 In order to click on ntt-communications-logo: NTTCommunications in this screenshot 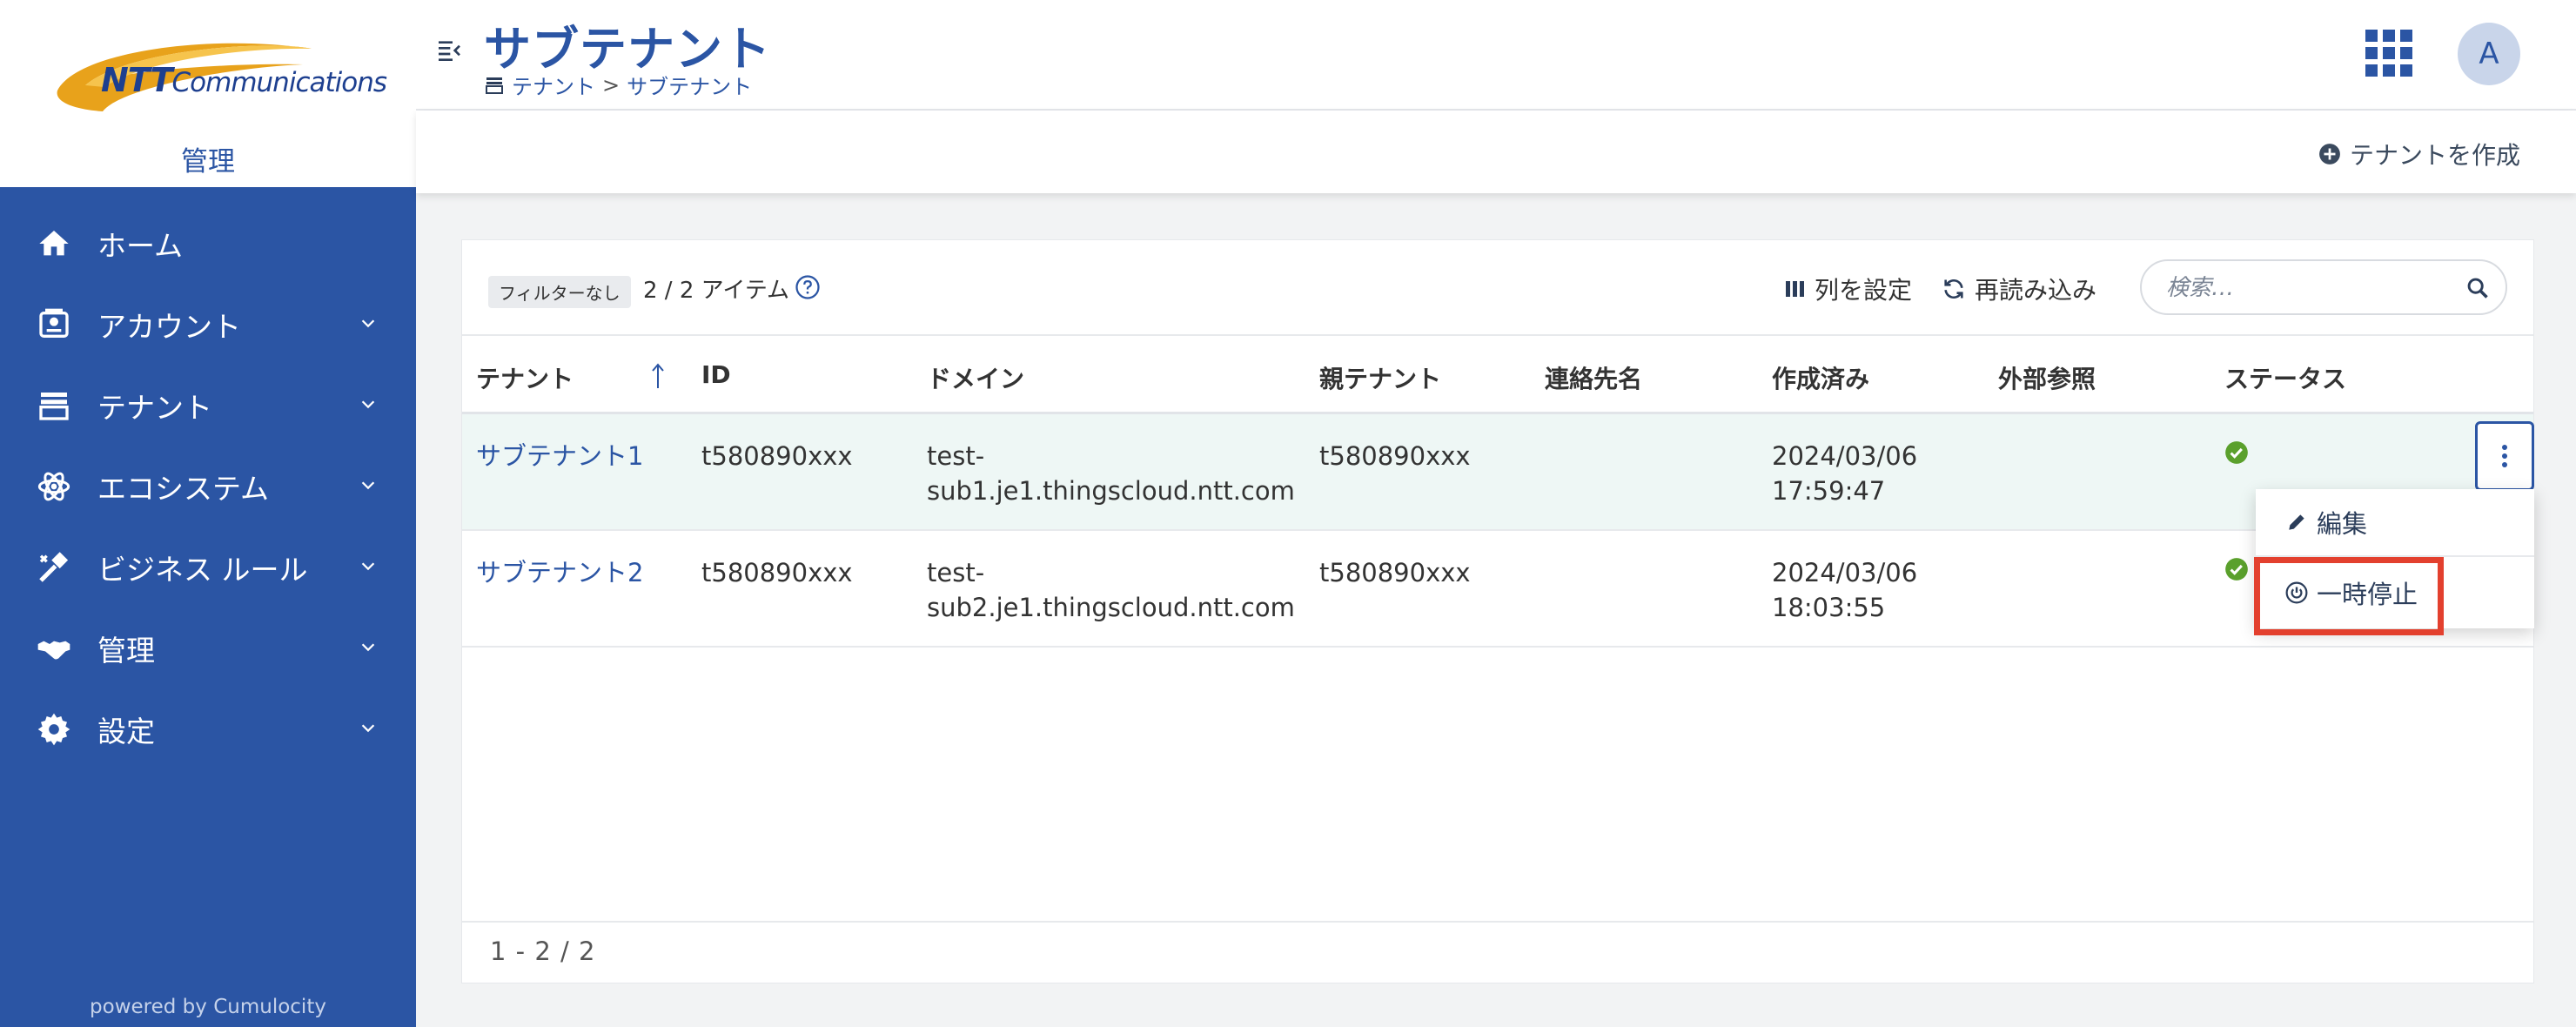, I will do `click(218, 76)`.